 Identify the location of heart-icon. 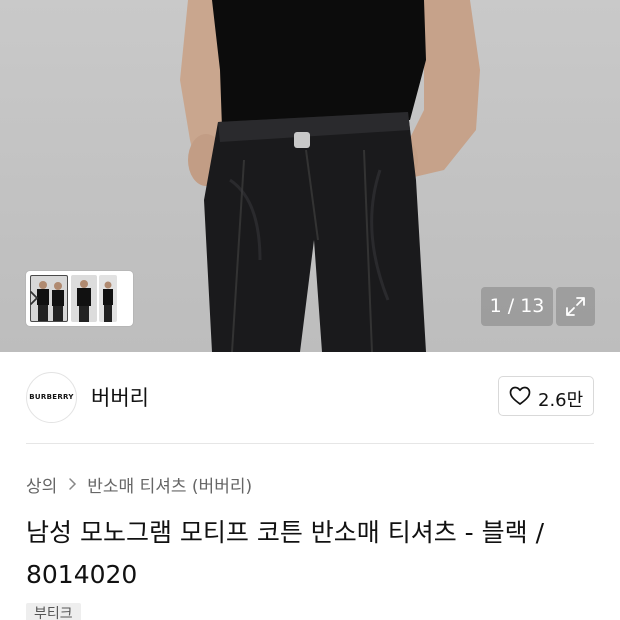
(520, 395).